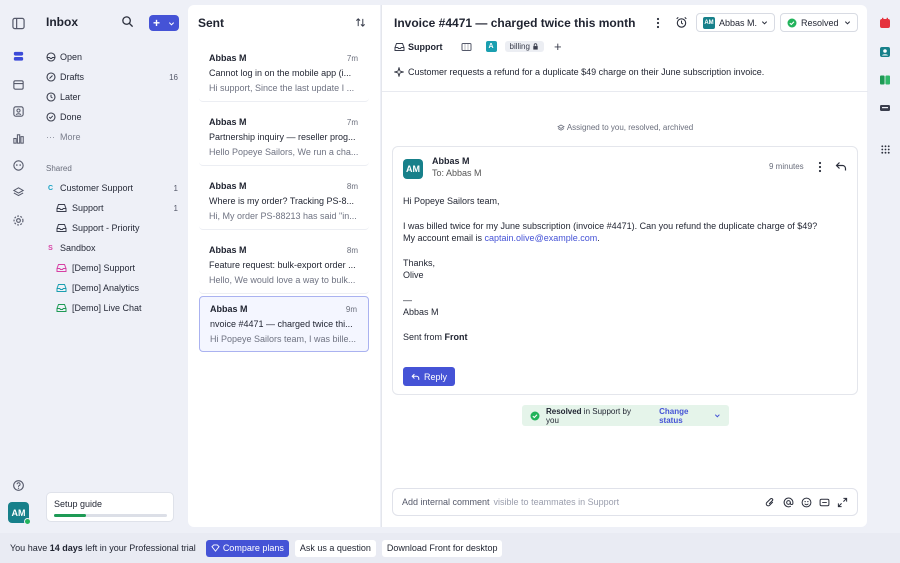 The image size is (900, 563). What do you see at coordinates (215, 548) in the screenshot?
I see `diamond-icon` at bounding box center [215, 548].